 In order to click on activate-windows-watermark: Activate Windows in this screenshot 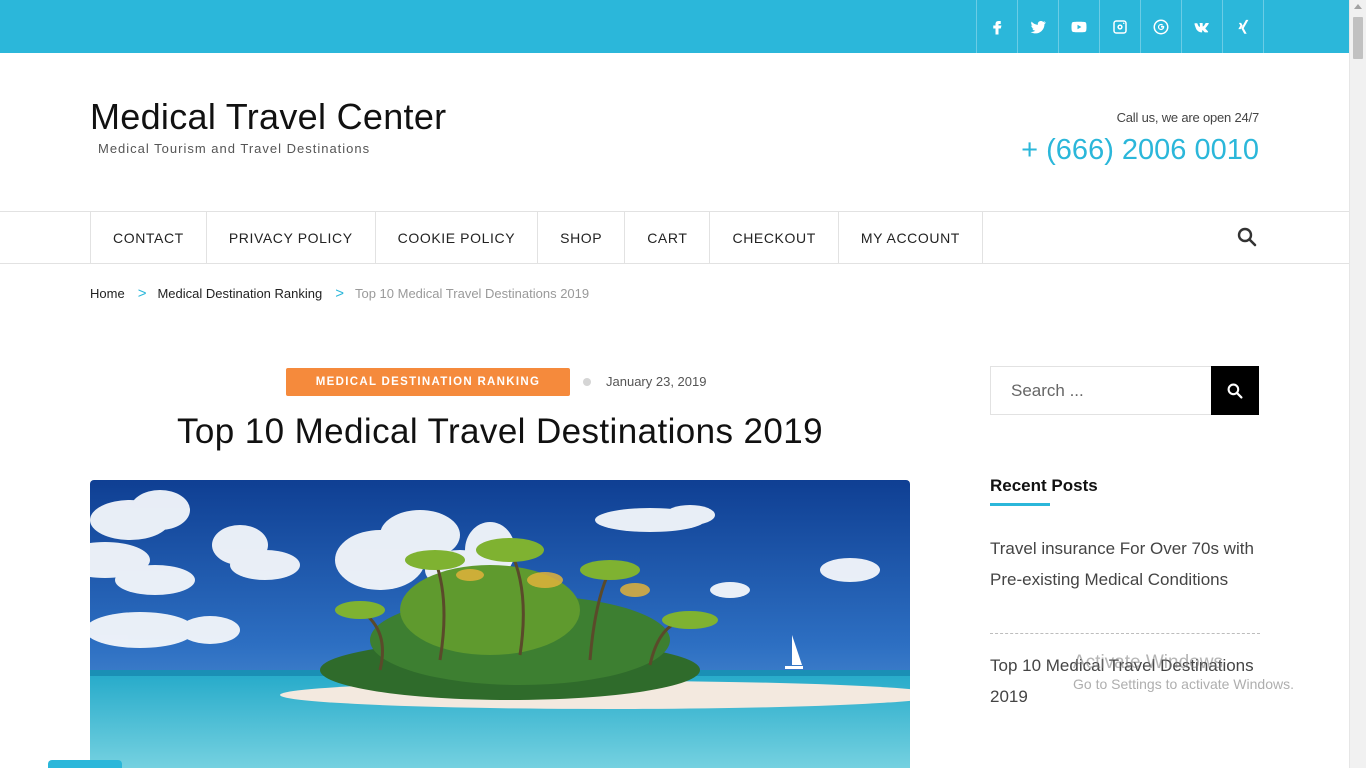, I will do `click(1148, 662)`.